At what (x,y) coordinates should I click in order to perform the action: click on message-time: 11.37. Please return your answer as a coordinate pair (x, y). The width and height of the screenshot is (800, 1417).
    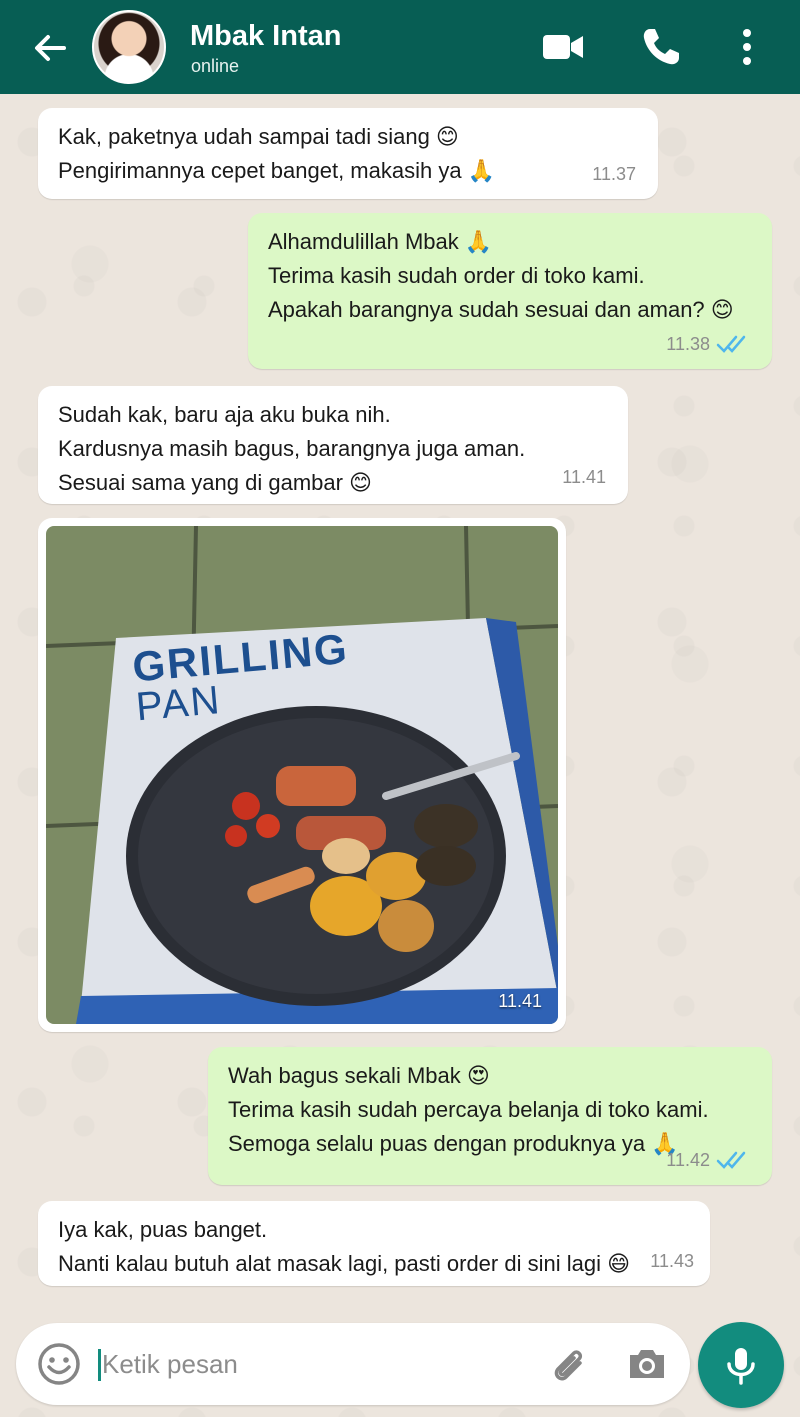
    Looking at the image, I should click on (614, 174).